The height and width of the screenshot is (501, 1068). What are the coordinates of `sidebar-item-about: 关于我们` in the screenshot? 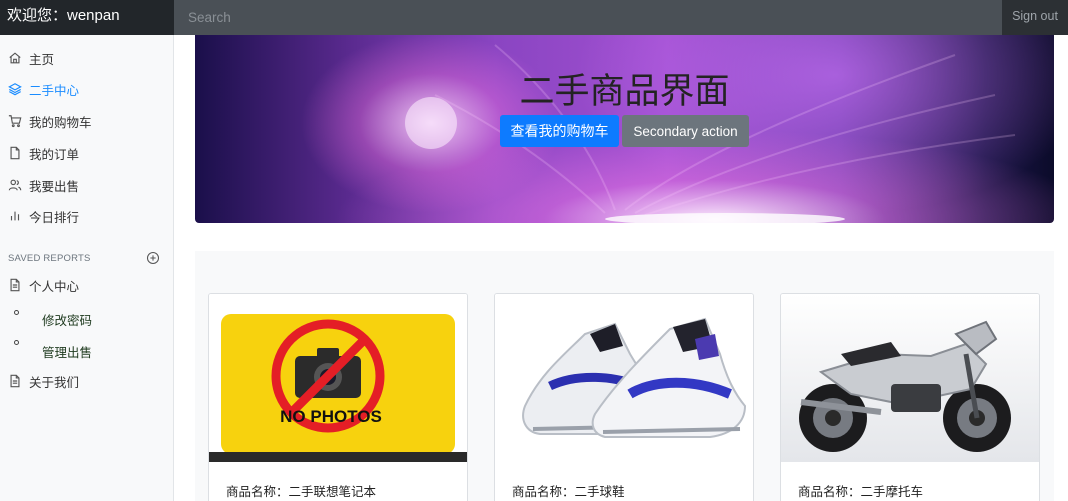 It's located at (43, 381).